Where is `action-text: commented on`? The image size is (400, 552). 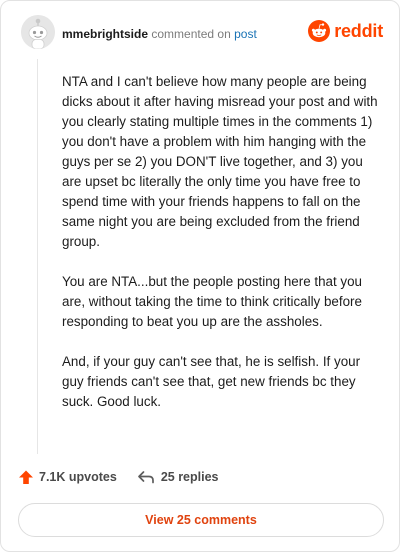
action-text: commented on is located at coordinates (191, 34).